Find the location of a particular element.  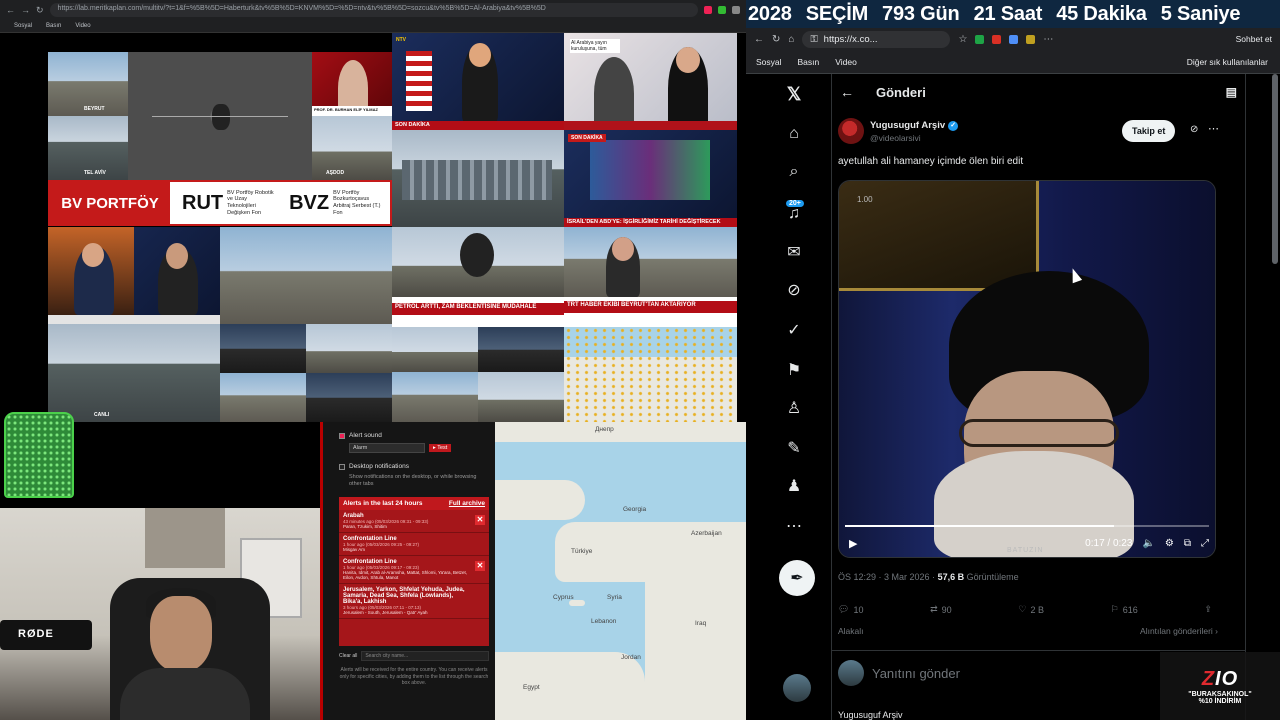

tv-tile-trt is located at coordinates (650, 262).